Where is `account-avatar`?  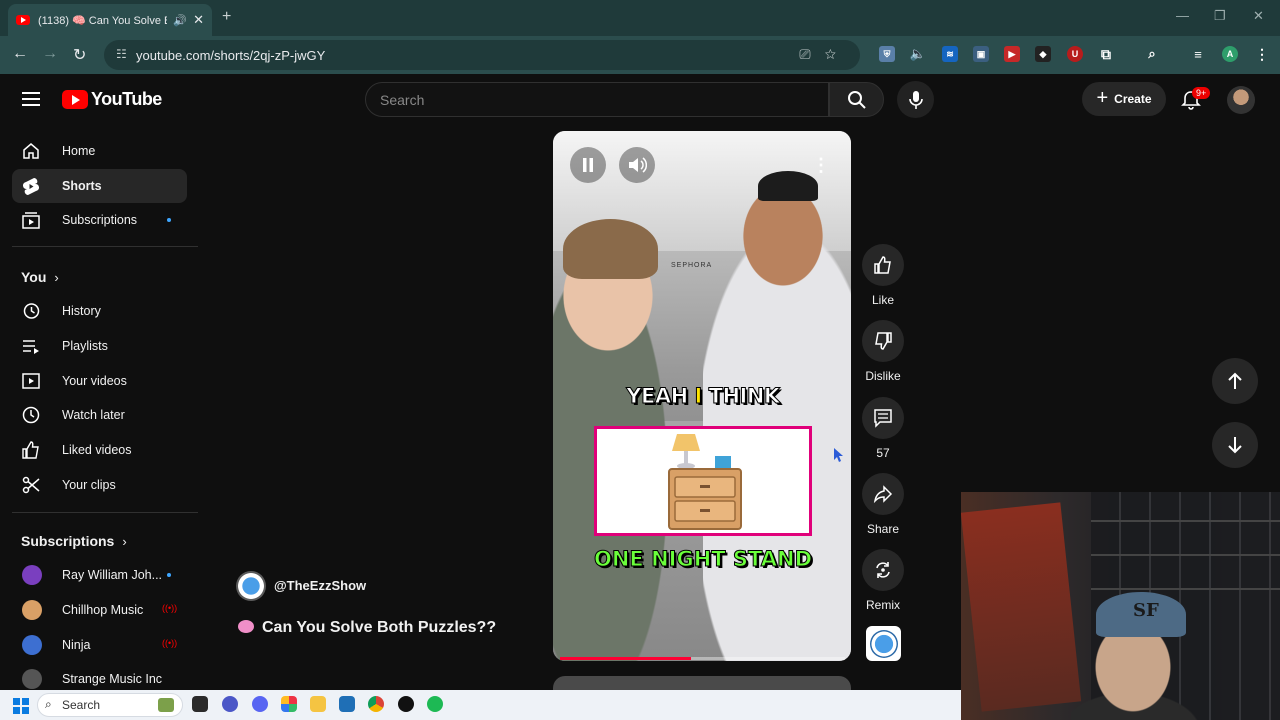
account-avatar is located at coordinates (1241, 100).